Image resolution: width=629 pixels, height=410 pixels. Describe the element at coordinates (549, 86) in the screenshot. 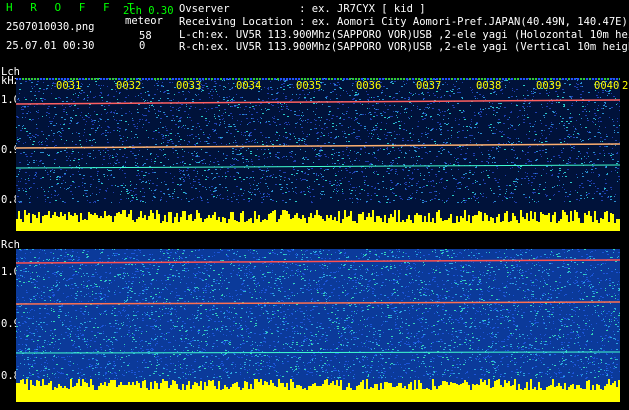

I see `time-label-0039: 0039` at that location.